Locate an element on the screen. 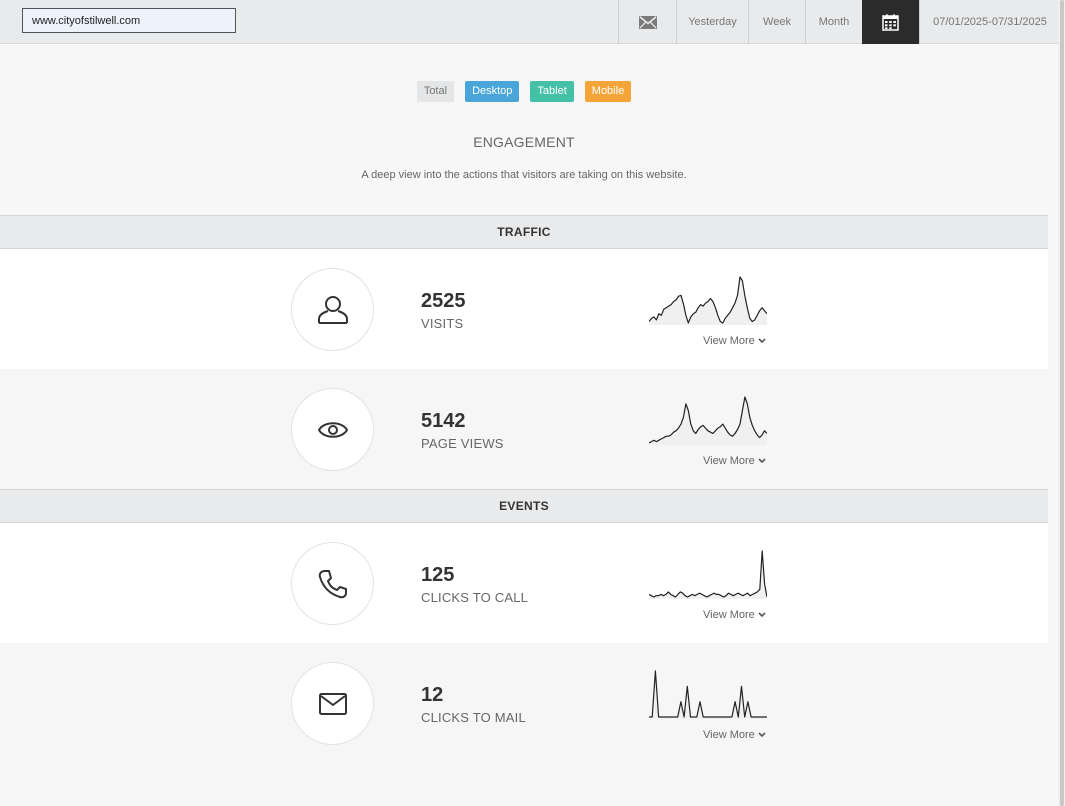 This screenshot has width=1065, height=806. metric-value: 12 is located at coordinates (432, 695).